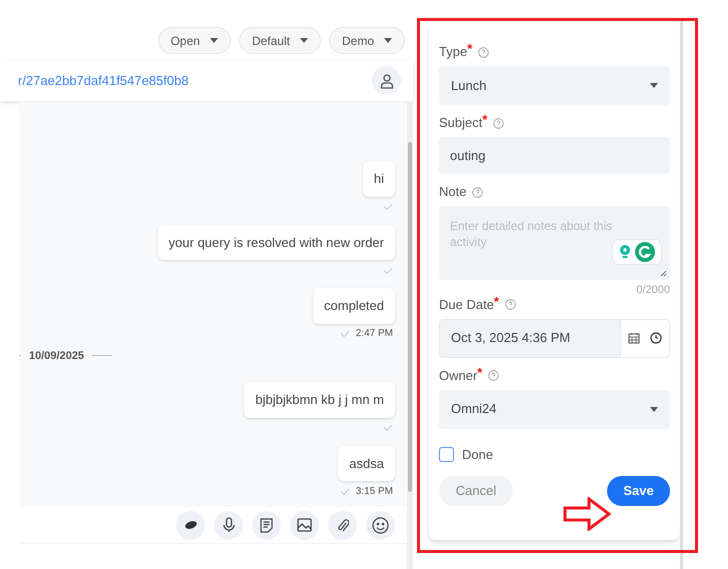  I want to click on save-button: Save, so click(638, 491).